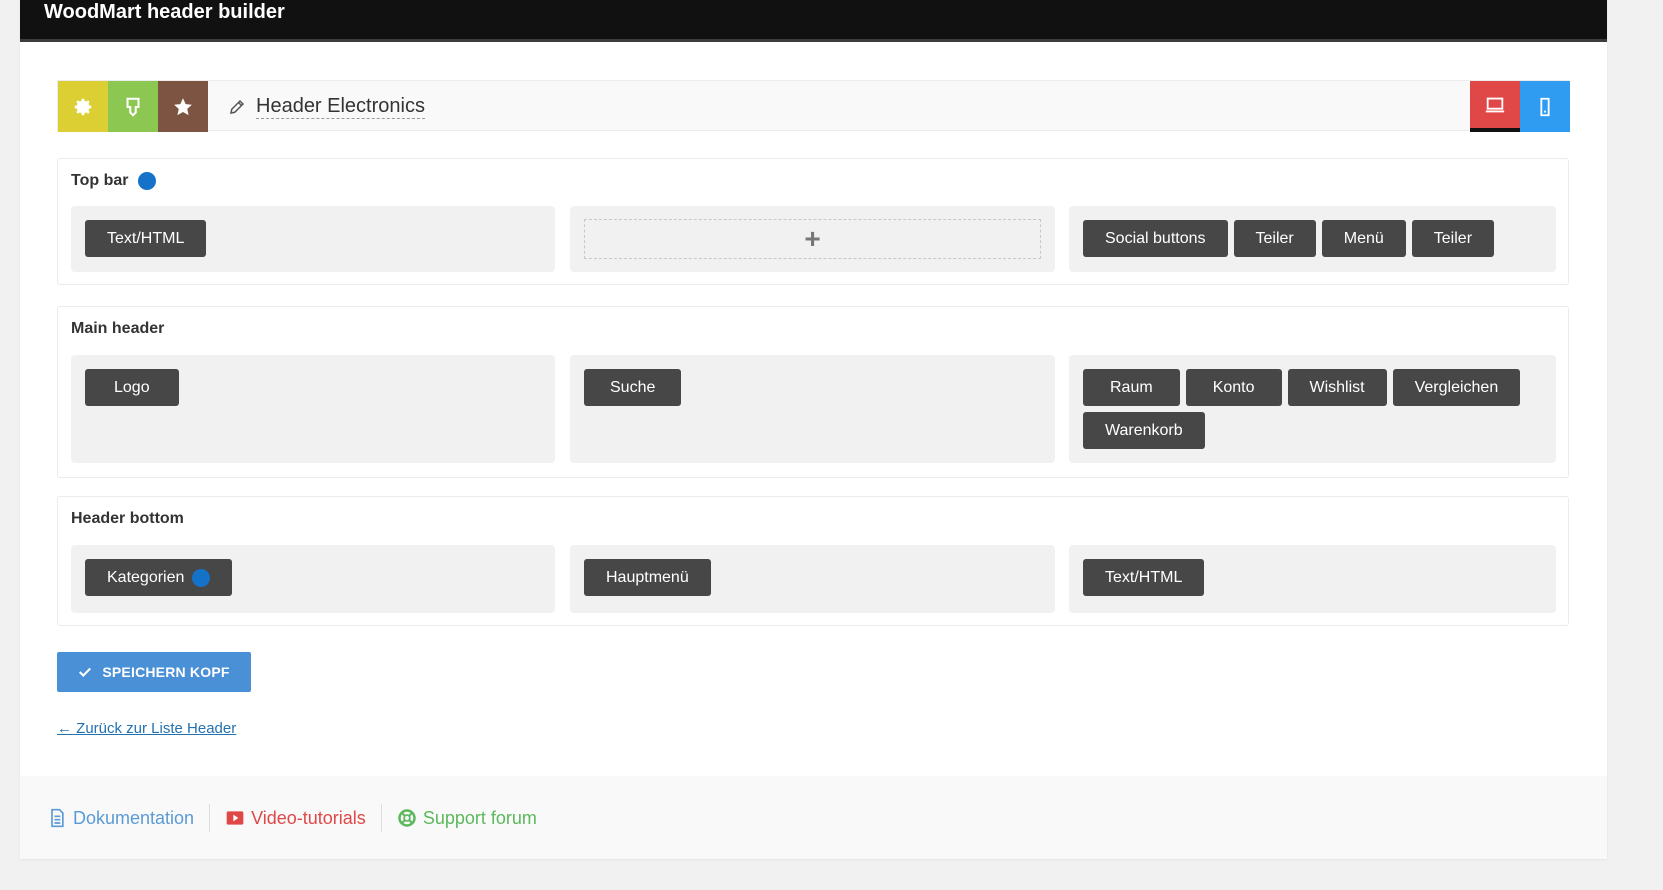 Image resolution: width=1663 pixels, height=890 pixels. I want to click on element-logo: Logo, so click(132, 387).